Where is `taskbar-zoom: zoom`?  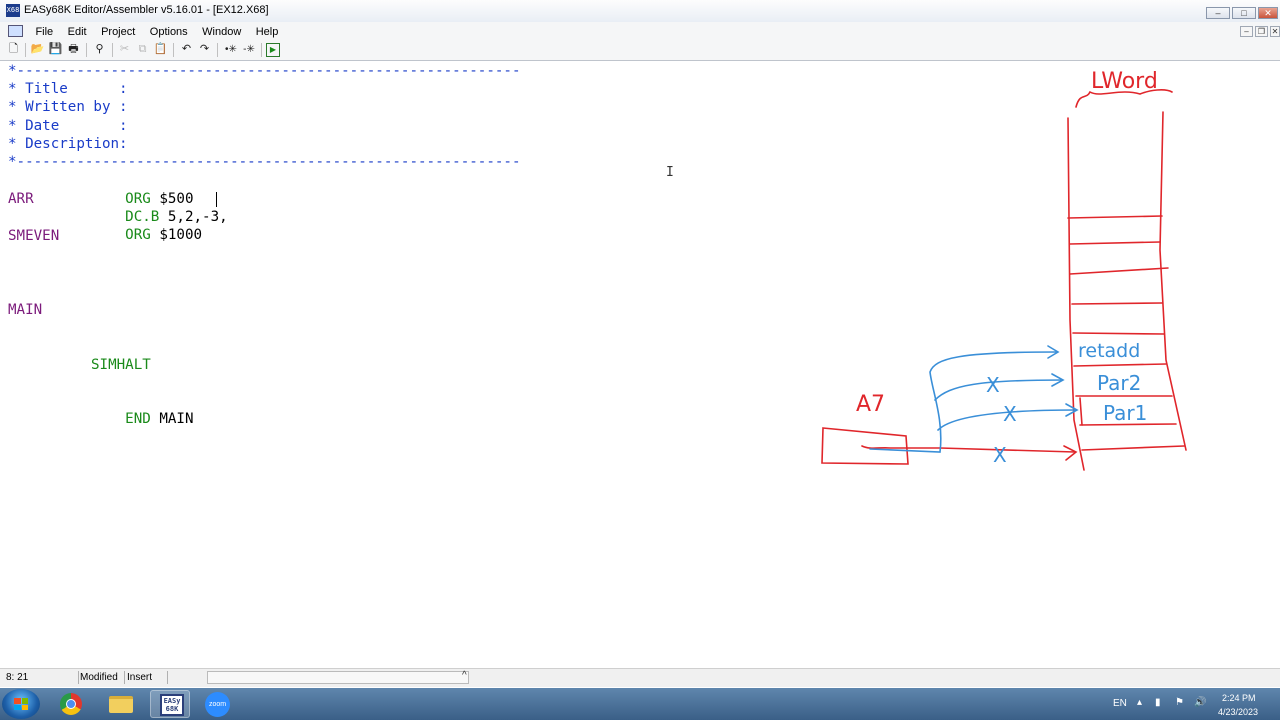
taskbar-zoom: zoom is located at coordinates (218, 704).